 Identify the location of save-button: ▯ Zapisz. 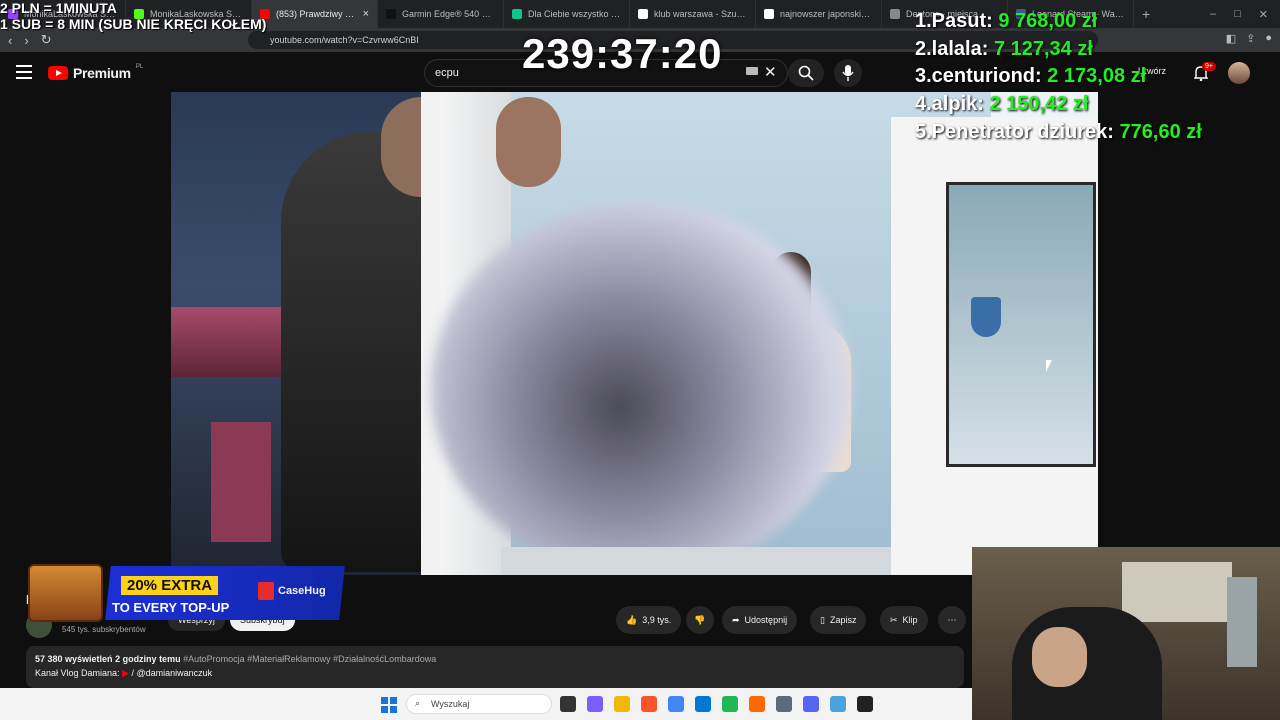
(838, 620).